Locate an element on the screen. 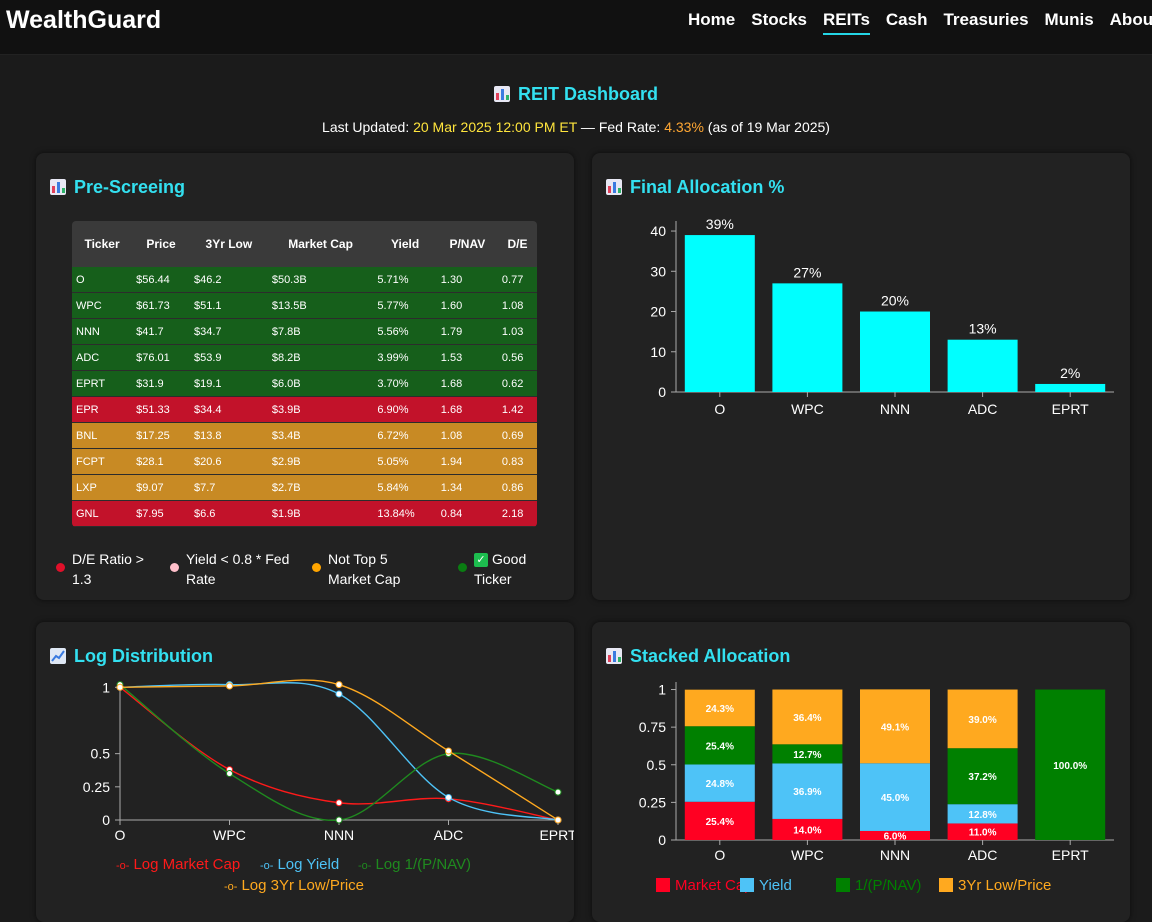  legend-item: -o- Log 1/(P/NAV) is located at coordinates (414, 864).